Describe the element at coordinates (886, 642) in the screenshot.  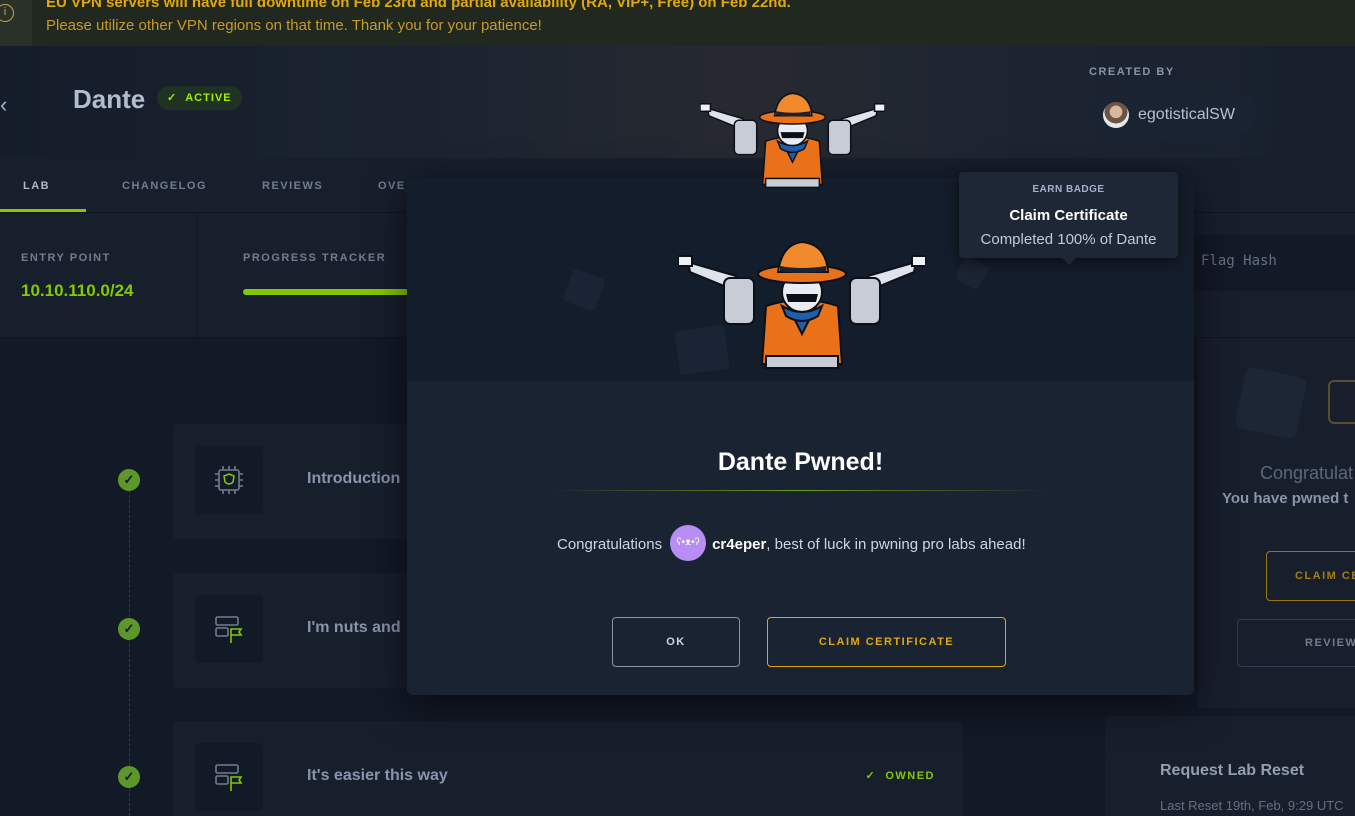
I see `claim-certificate-button: CLAIM CERTIFICATE` at that location.